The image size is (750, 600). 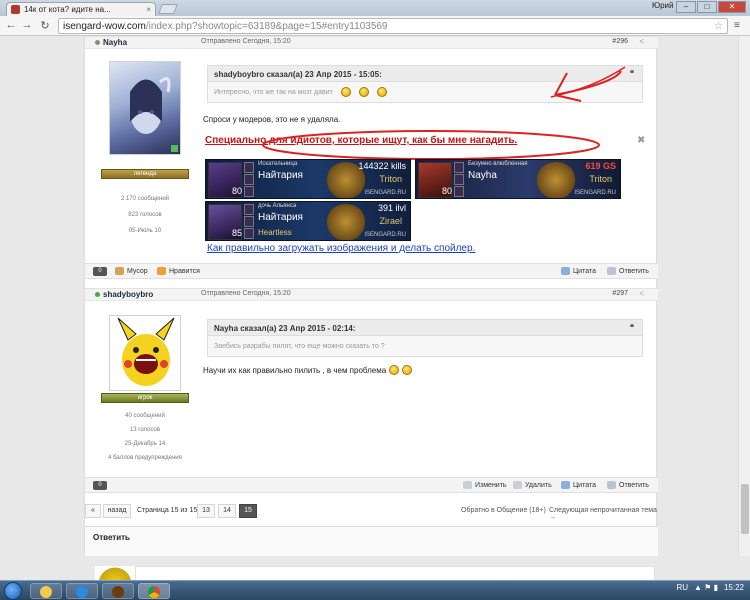 I want to click on trash-button: Мусор, so click(x=131, y=271).